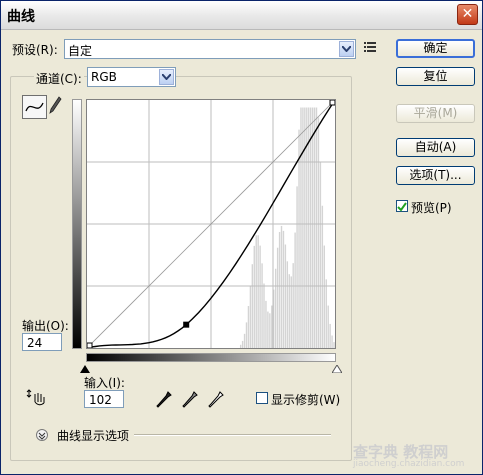 Image resolution: width=483 pixels, height=475 pixels. What do you see at coordinates (164, 401) in the screenshot?
I see `black-eyedropper-icon` at bounding box center [164, 401].